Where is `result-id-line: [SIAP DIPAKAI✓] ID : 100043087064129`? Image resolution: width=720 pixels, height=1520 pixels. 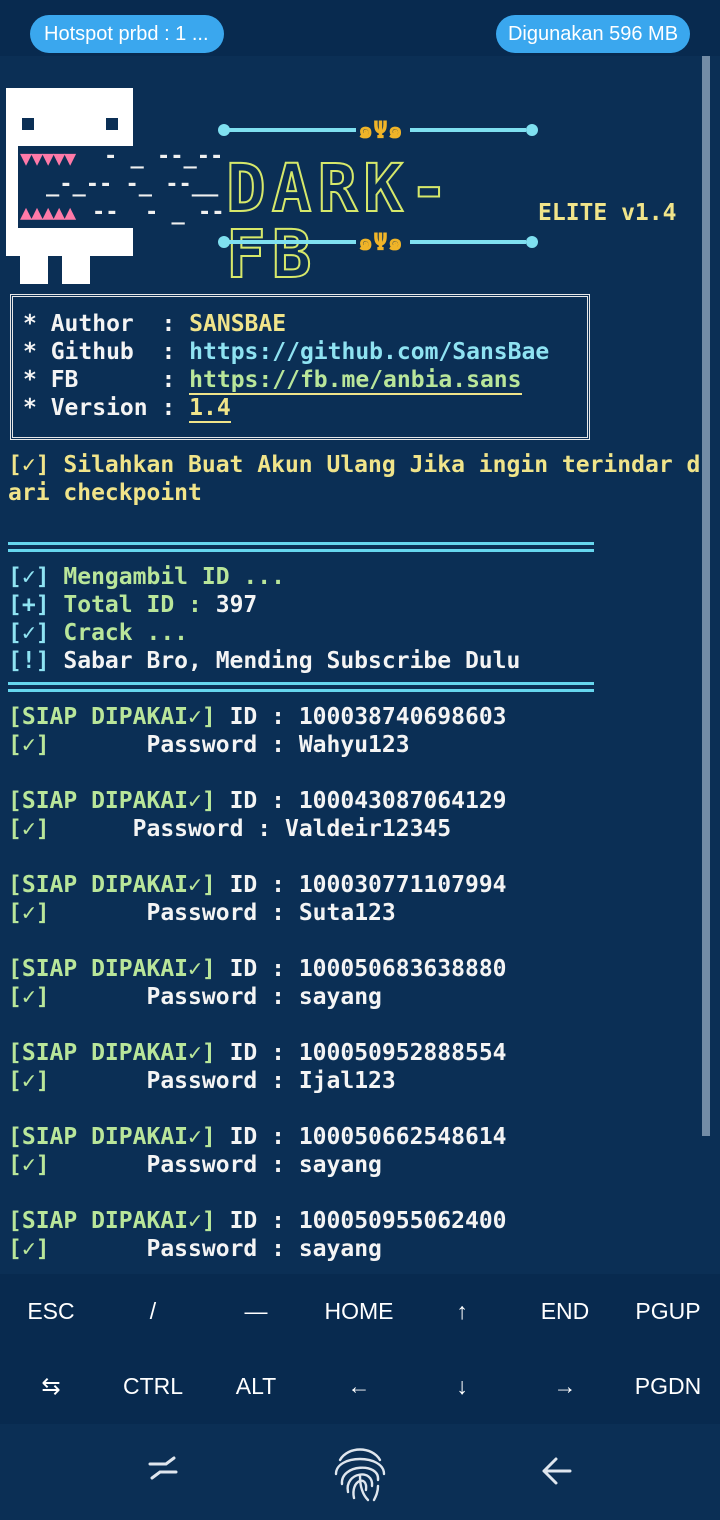
result-id-line: [SIAP DIPAKAI✓] ID : 100043087064129 is located at coordinates (257, 801).